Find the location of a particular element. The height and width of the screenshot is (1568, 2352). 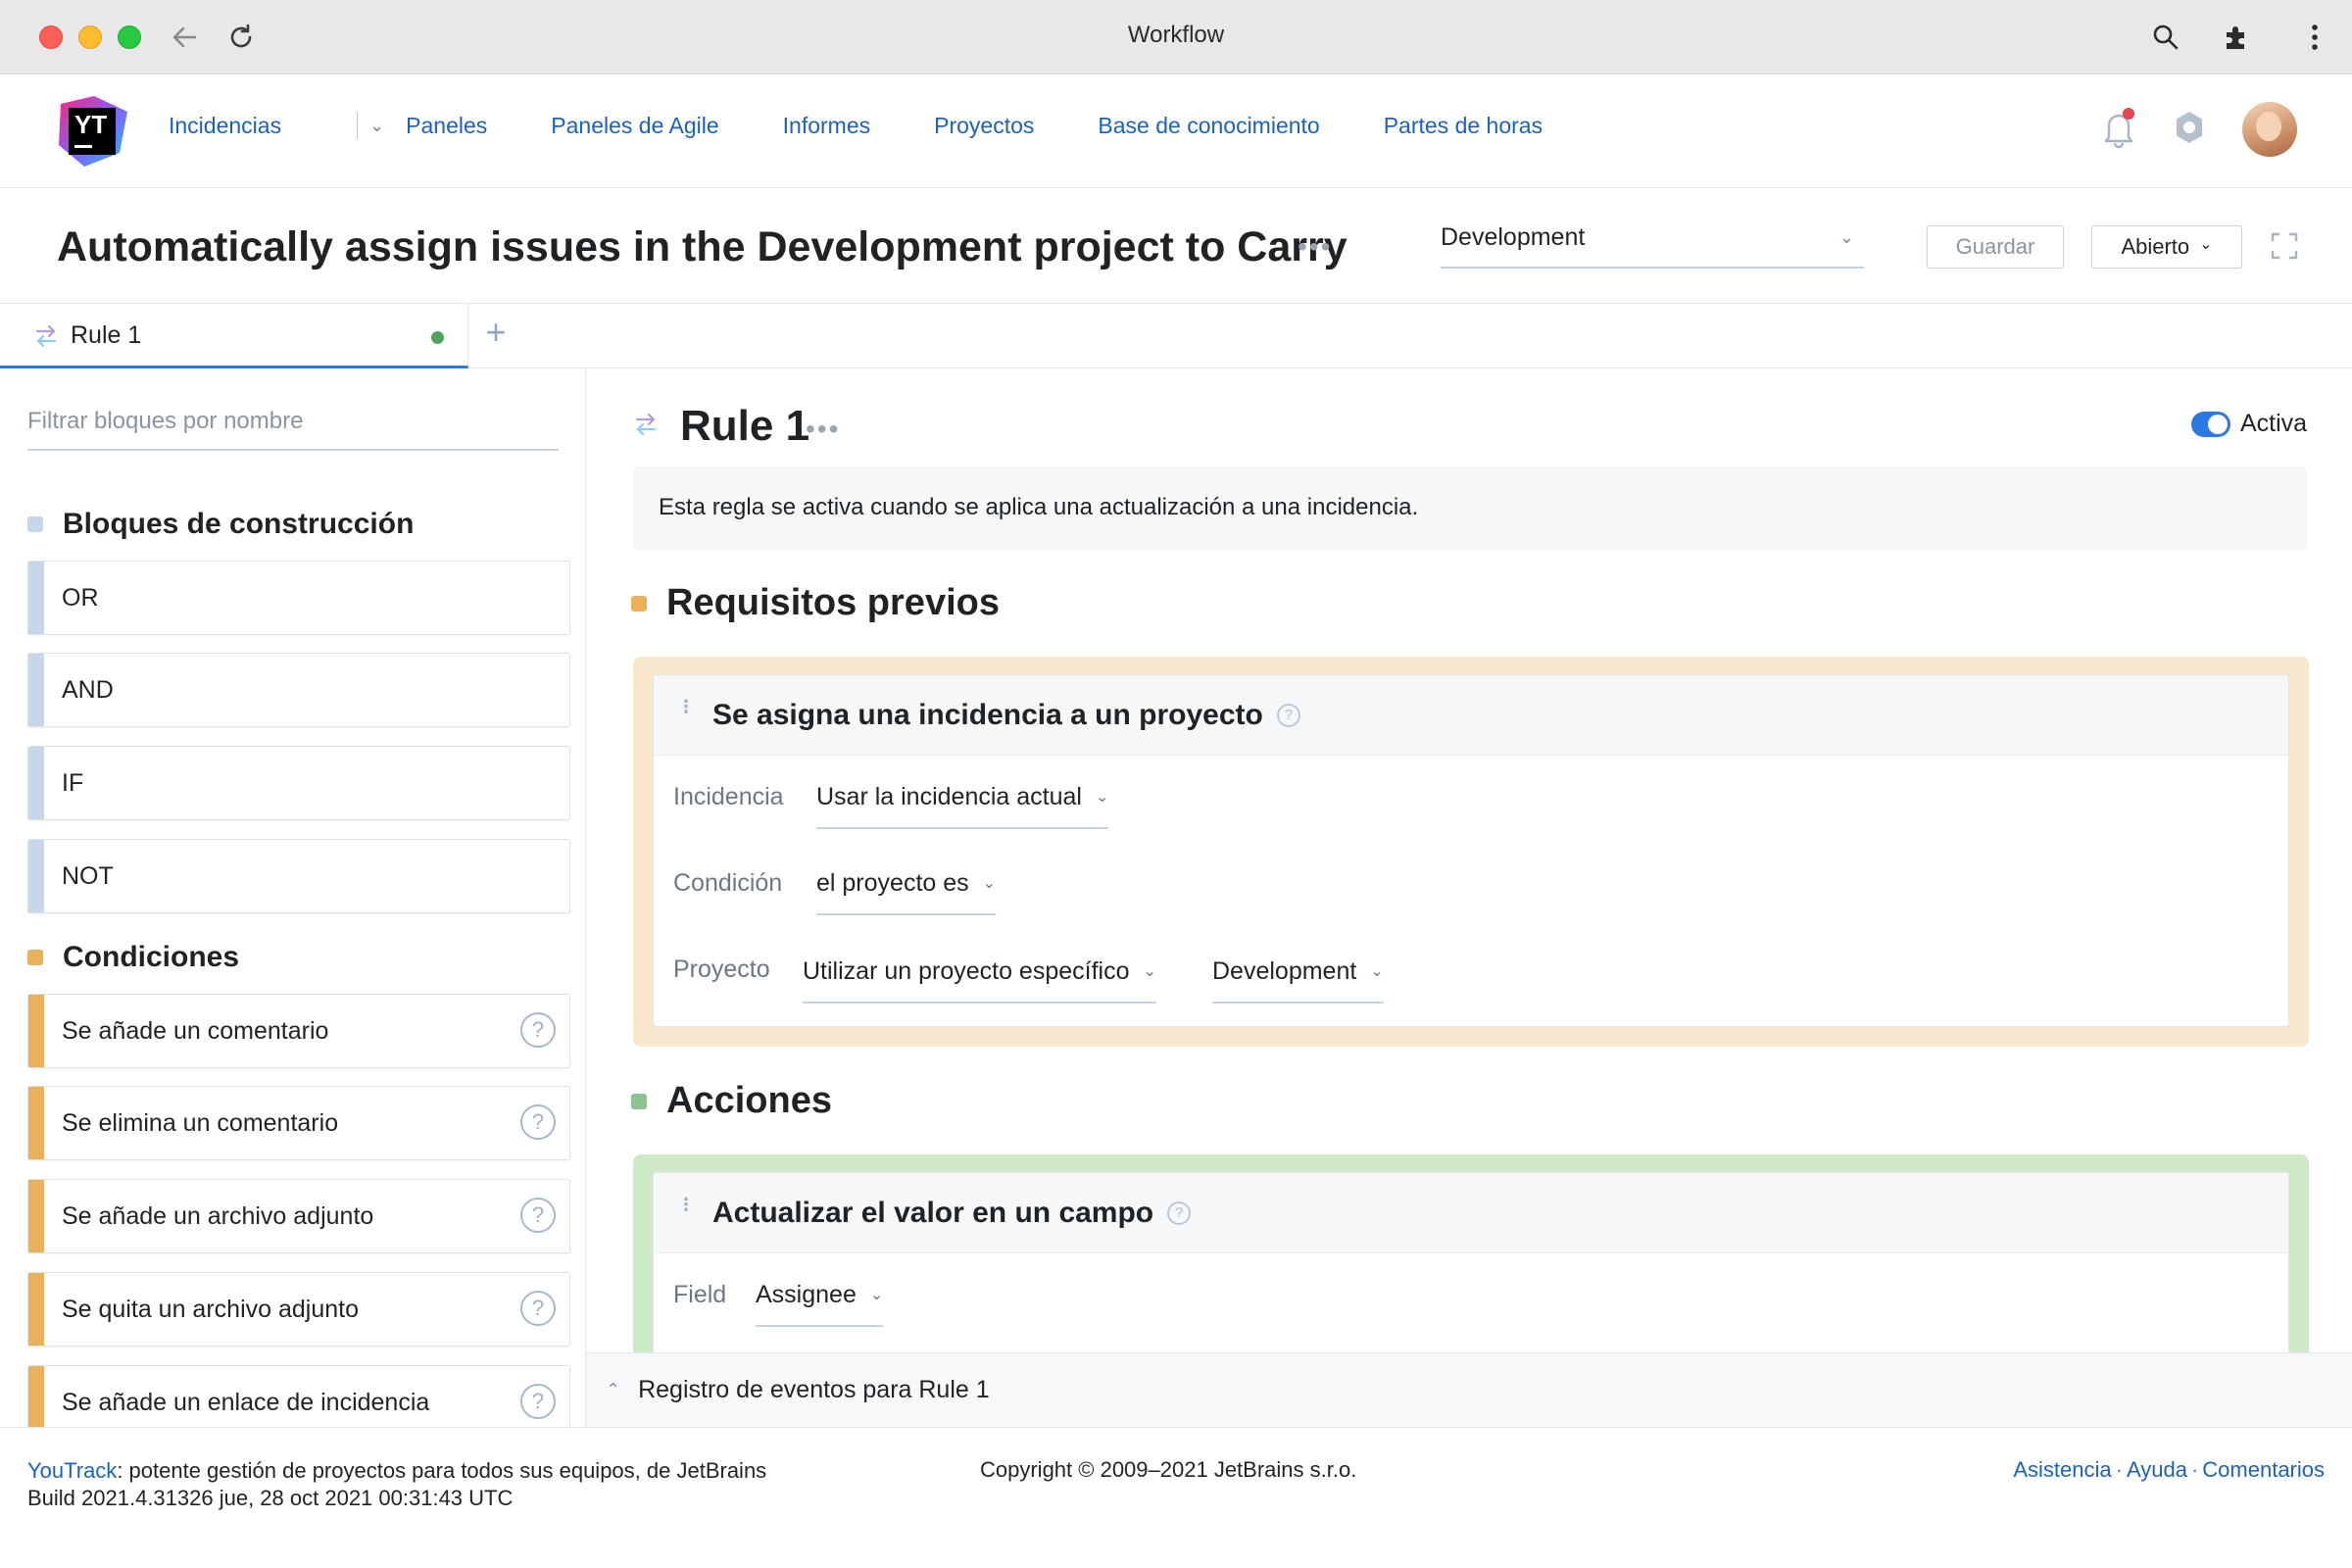

nav-timesheets: Partes de horas is located at coordinates (1464, 126).